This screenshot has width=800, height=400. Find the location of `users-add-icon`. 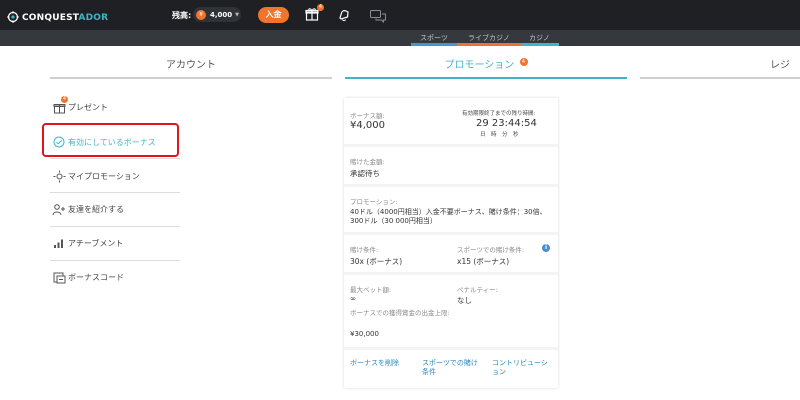

users-add-icon is located at coordinates (59, 209).